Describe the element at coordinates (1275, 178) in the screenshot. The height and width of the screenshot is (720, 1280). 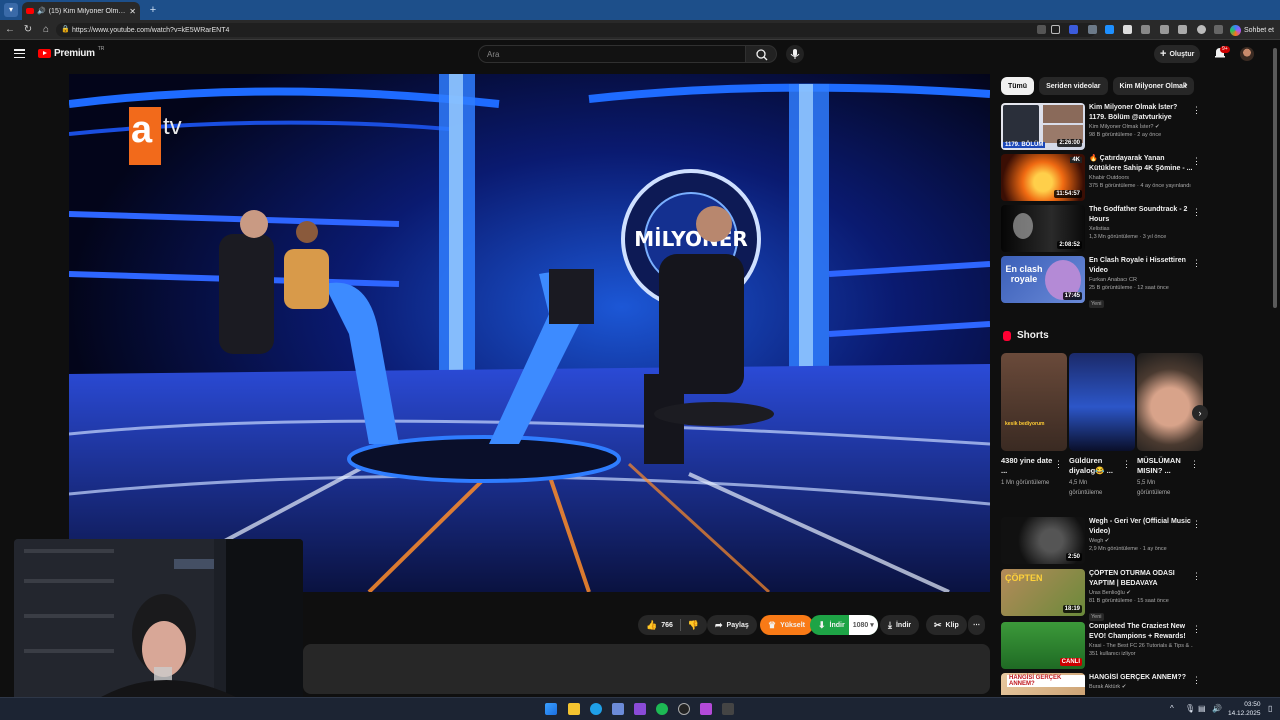
I see `scrollbar-thumb` at that location.